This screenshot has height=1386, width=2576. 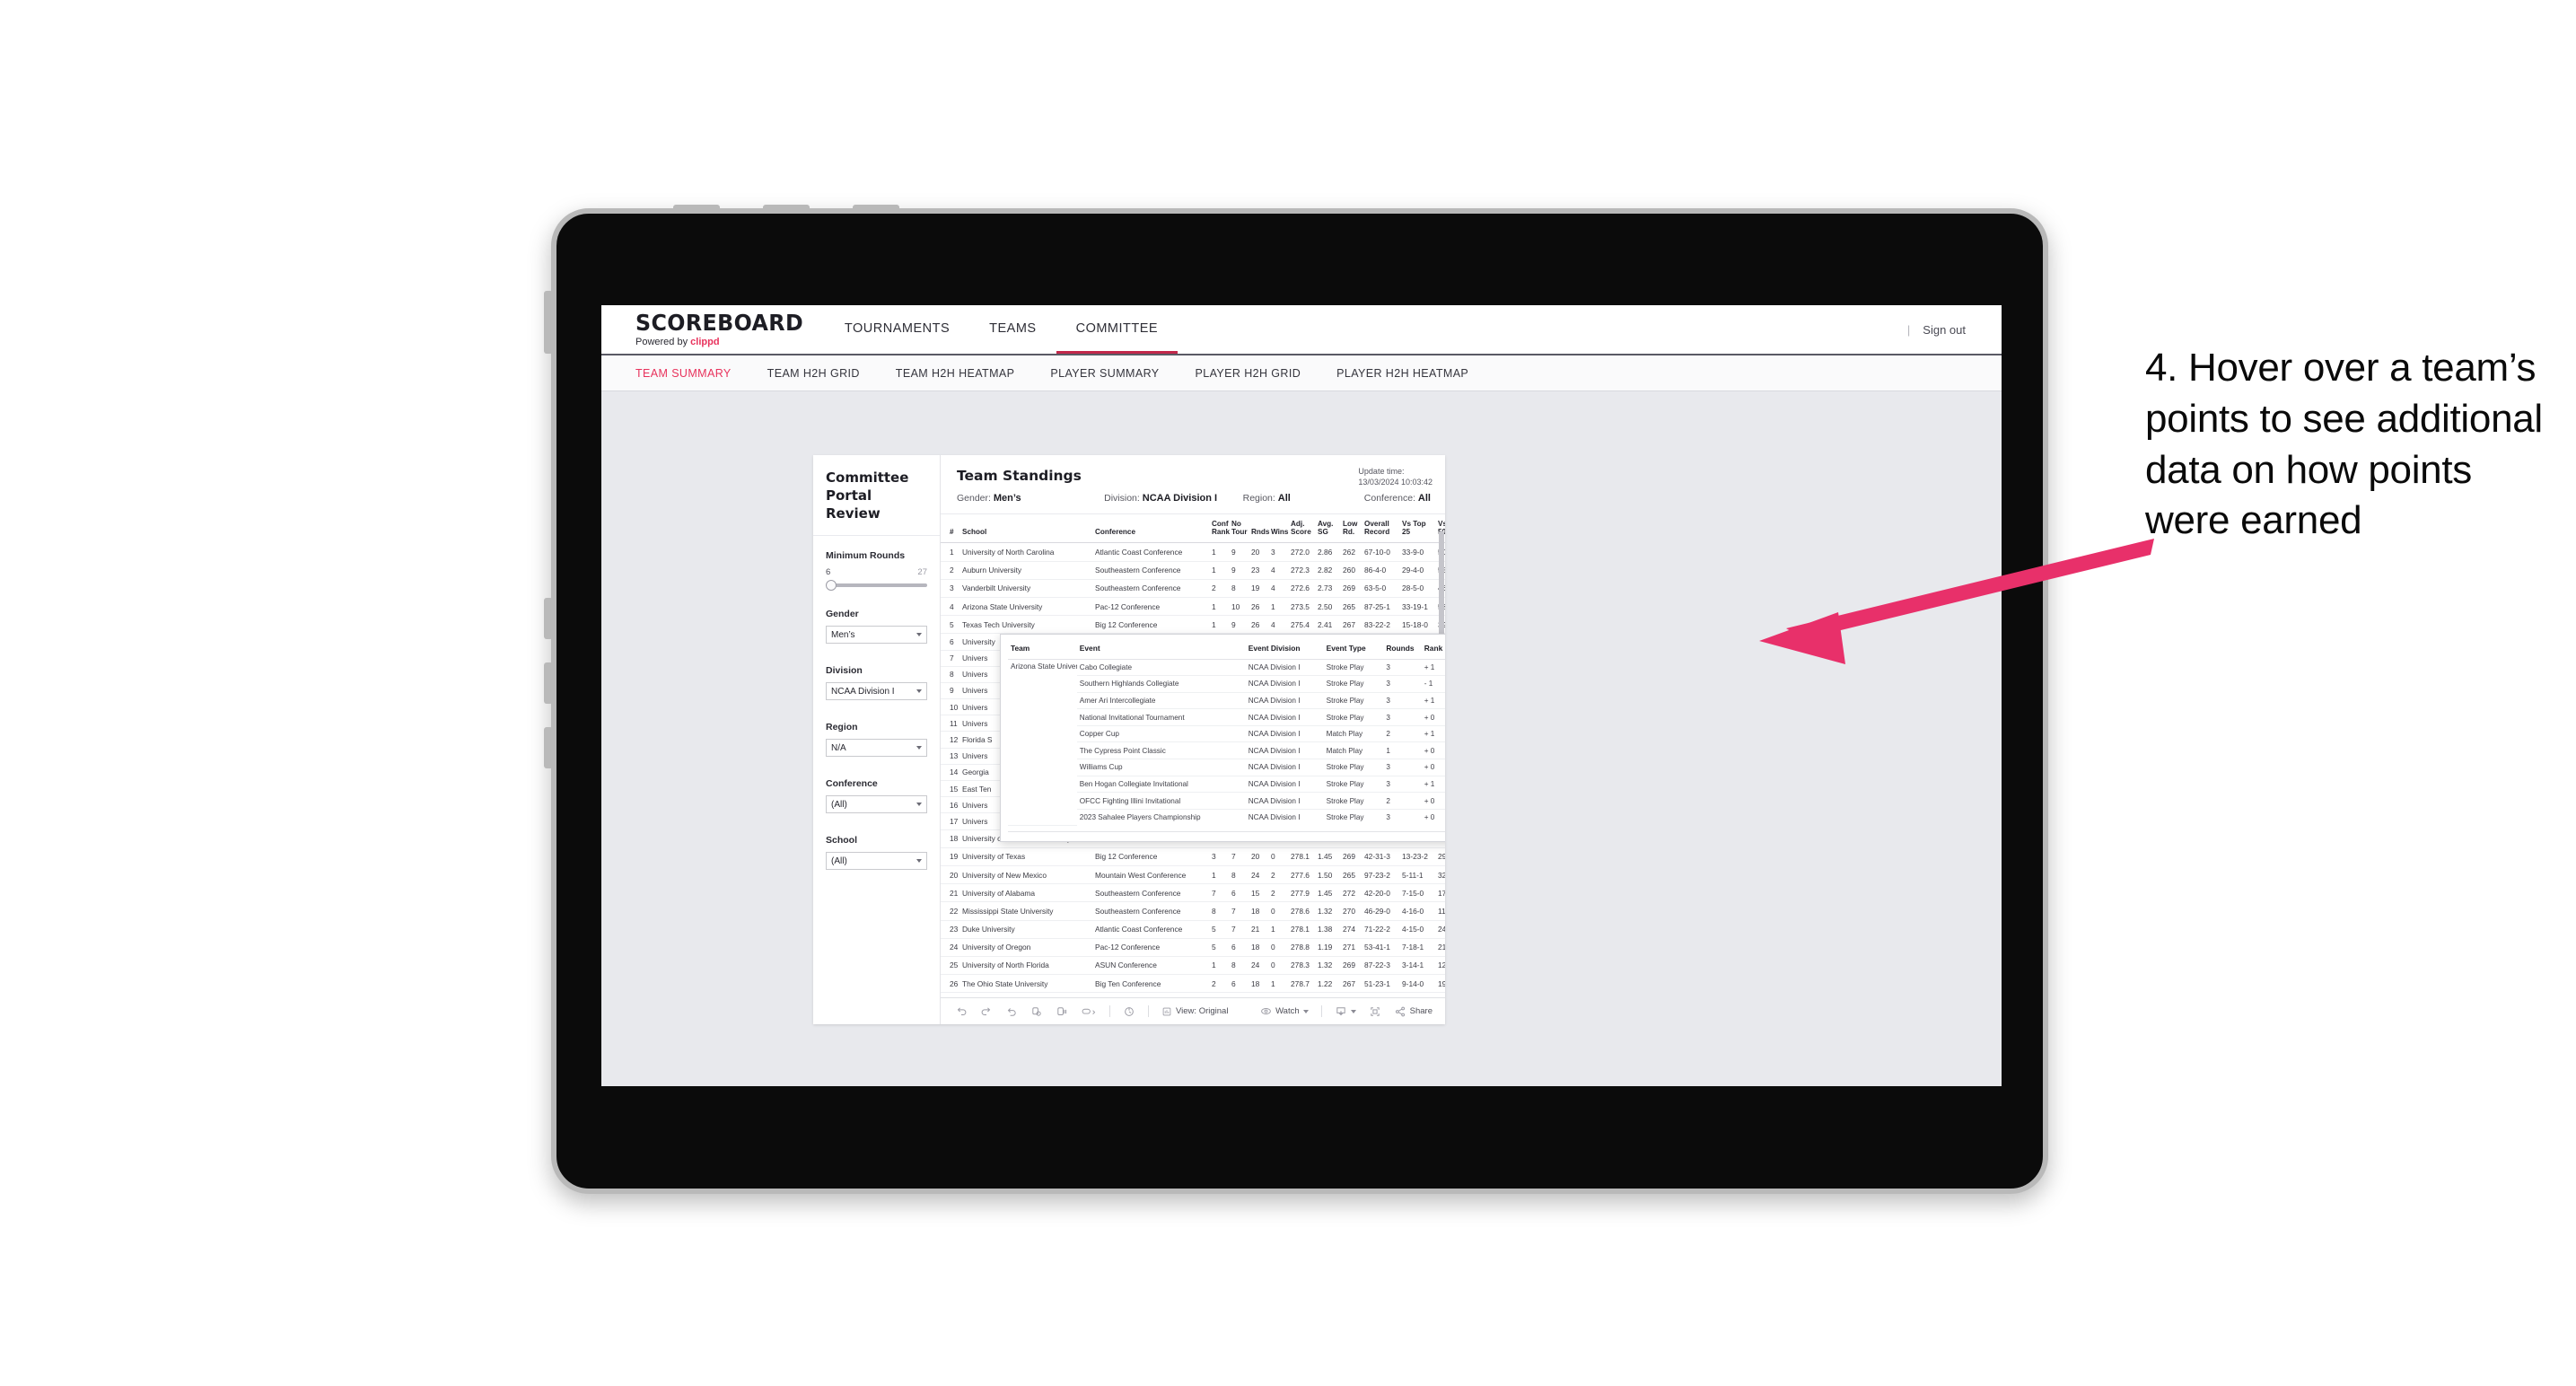 I want to click on cell-school: The Ohio State University, so click(x=1026, y=984).